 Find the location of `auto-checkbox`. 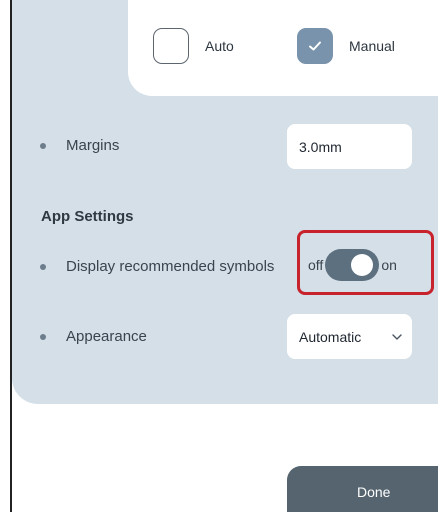

auto-checkbox is located at coordinates (171, 46).